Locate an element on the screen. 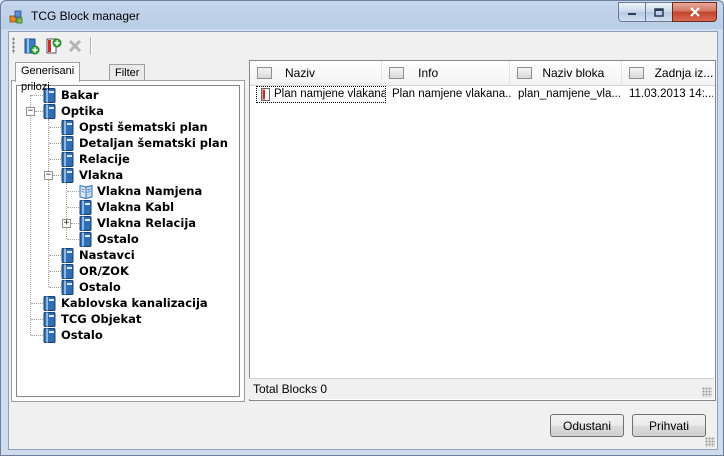 Image resolution: width=724 pixels, height=456 pixels. tree-node-label: Nastavci is located at coordinates (107, 255).